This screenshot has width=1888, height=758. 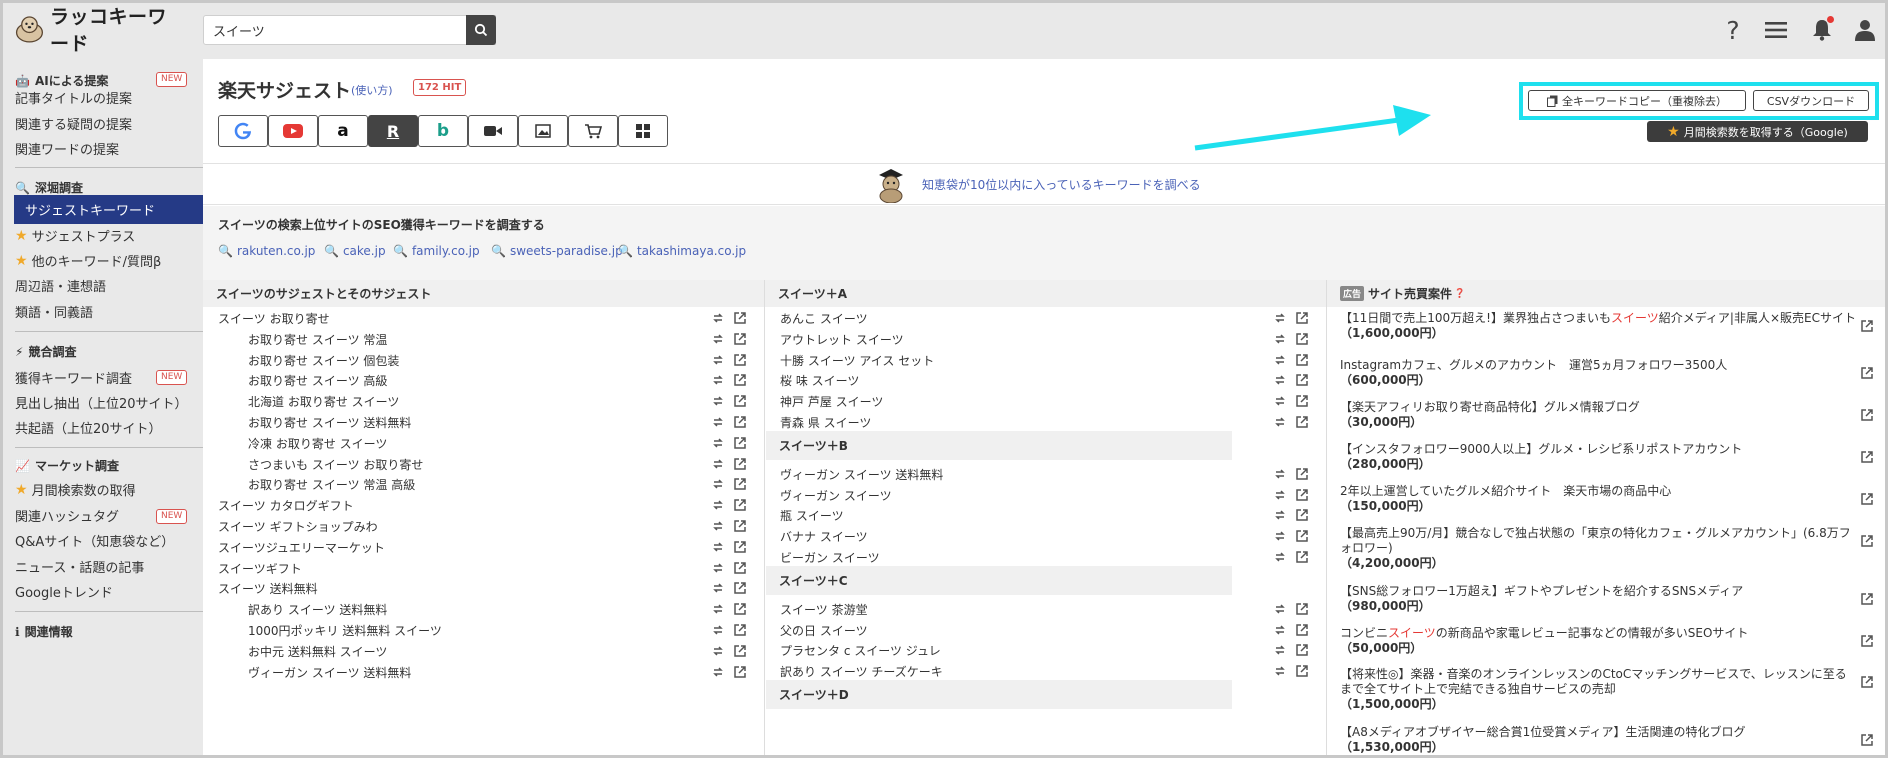 I want to click on suggest-row: スイーツ カタログギフト, so click(x=286, y=505).